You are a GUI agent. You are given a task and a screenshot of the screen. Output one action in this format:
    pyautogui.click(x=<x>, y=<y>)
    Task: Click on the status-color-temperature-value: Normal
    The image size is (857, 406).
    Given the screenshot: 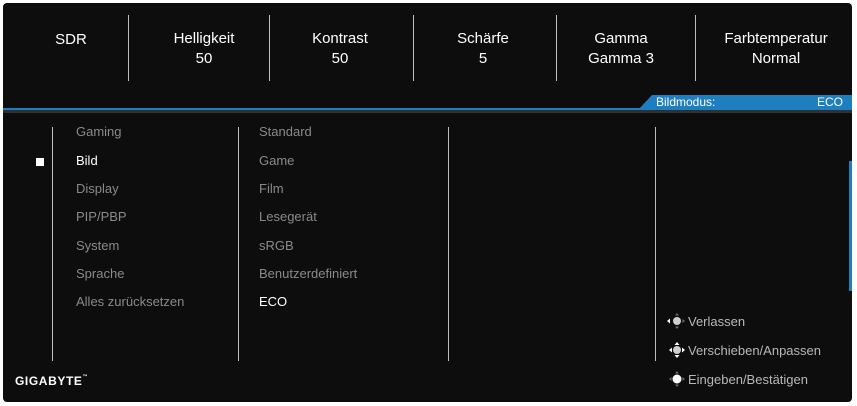 What is the action you would take?
    pyautogui.click(x=776, y=58)
    